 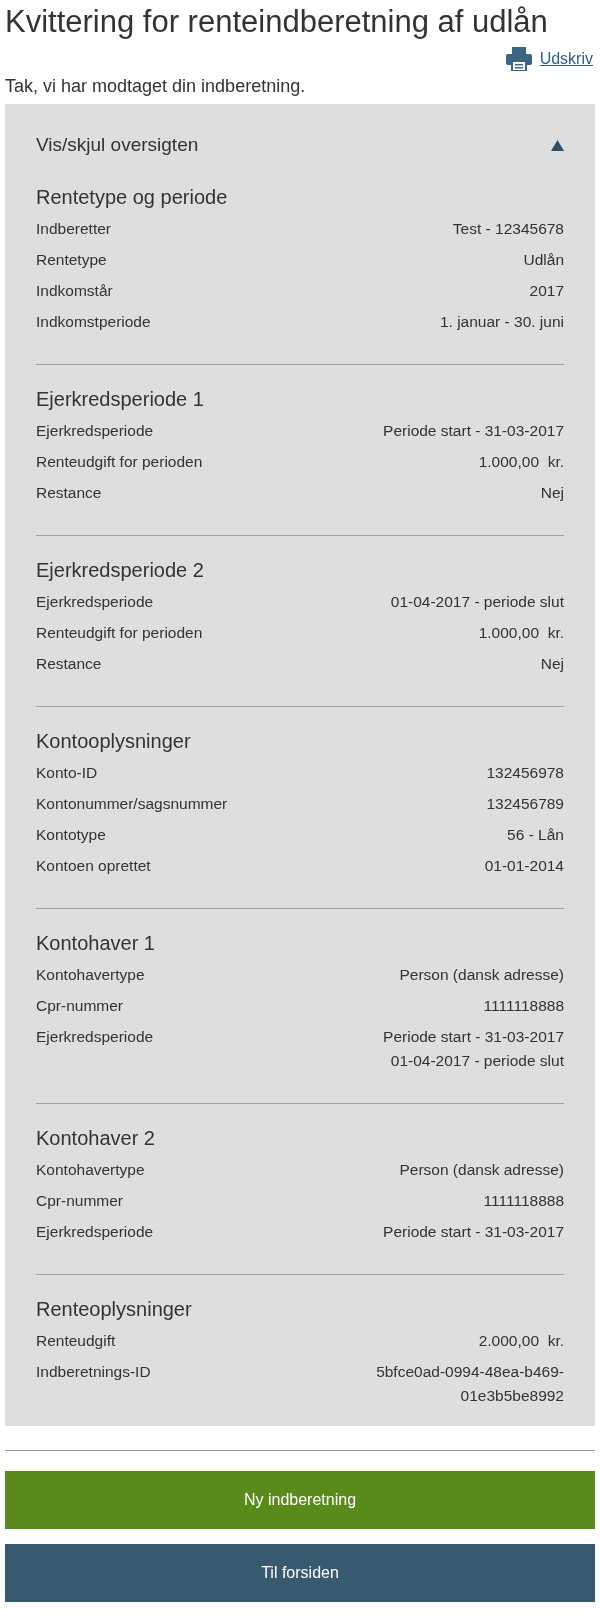 What do you see at coordinates (518, 59) in the screenshot?
I see `printer-icon` at bounding box center [518, 59].